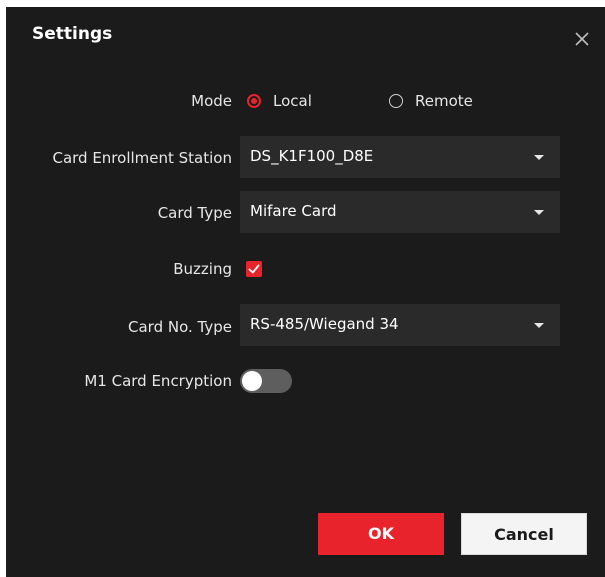 The image size is (605, 577). What do you see at coordinates (400, 157) in the screenshot?
I see `card-enrollment-station-select: DS_K1F100_D8E` at bounding box center [400, 157].